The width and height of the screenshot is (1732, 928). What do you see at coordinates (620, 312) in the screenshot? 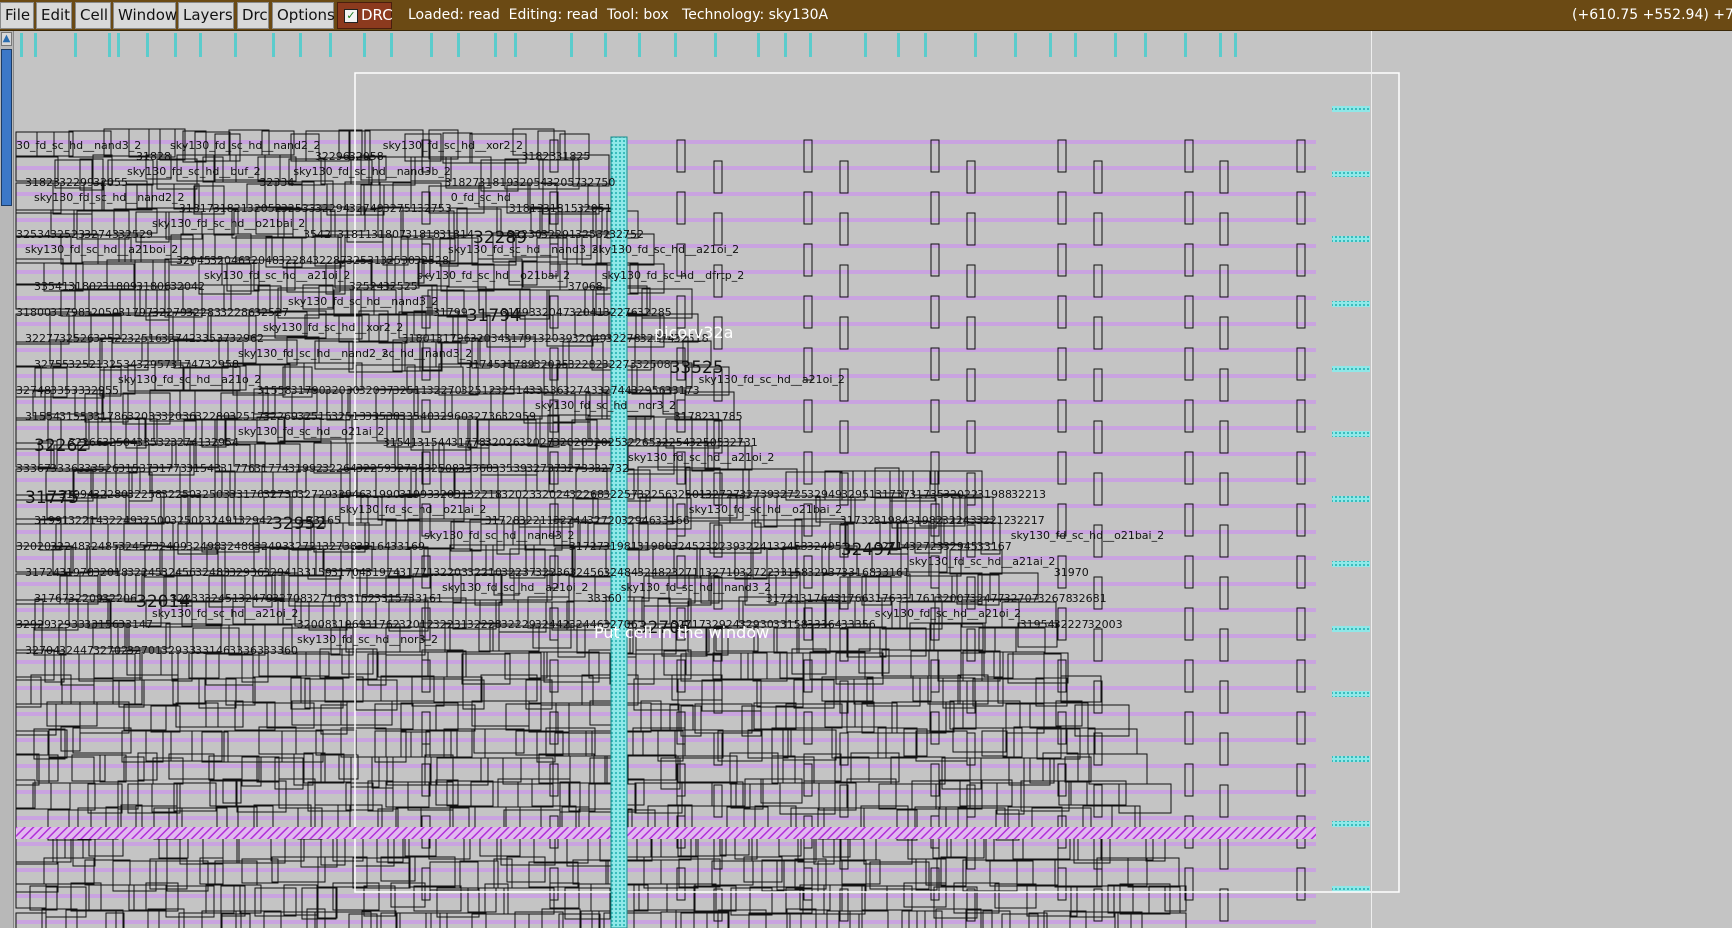
I see `cell-label: 32276` at bounding box center [620, 312].